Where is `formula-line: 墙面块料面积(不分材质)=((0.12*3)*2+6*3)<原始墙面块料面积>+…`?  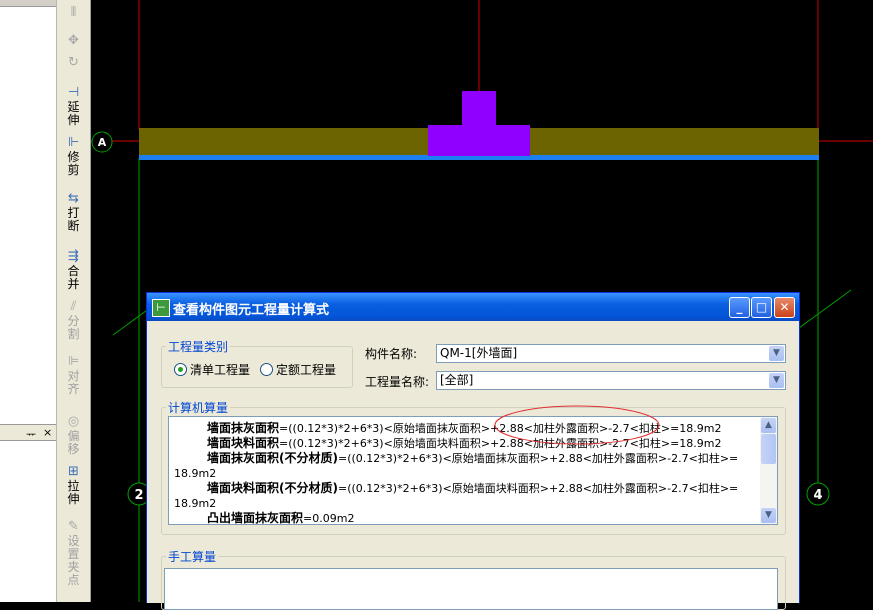 formula-line: 墙面块料面积(不分材质)=((0.12*3)*2+6*3)<原始墙面块料面积>+… is located at coordinates (465, 488).